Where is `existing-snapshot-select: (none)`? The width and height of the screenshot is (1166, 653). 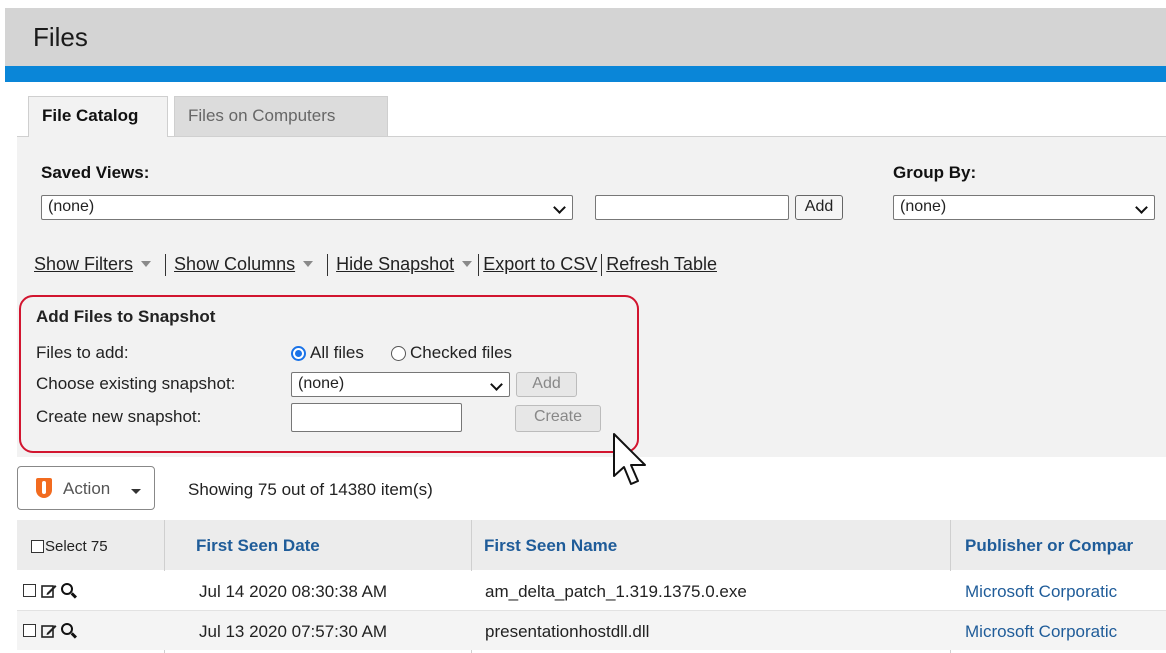 existing-snapshot-select: (none) is located at coordinates (400, 384).